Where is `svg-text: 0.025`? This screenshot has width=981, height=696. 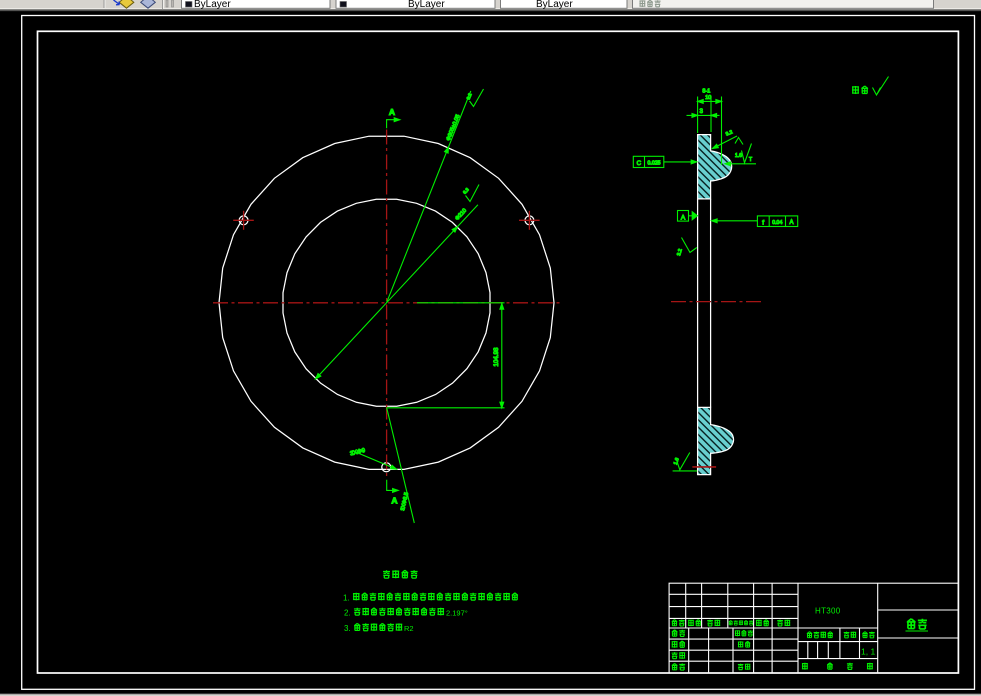
svg-text: 0.025 is located at coordinates (654, 164).